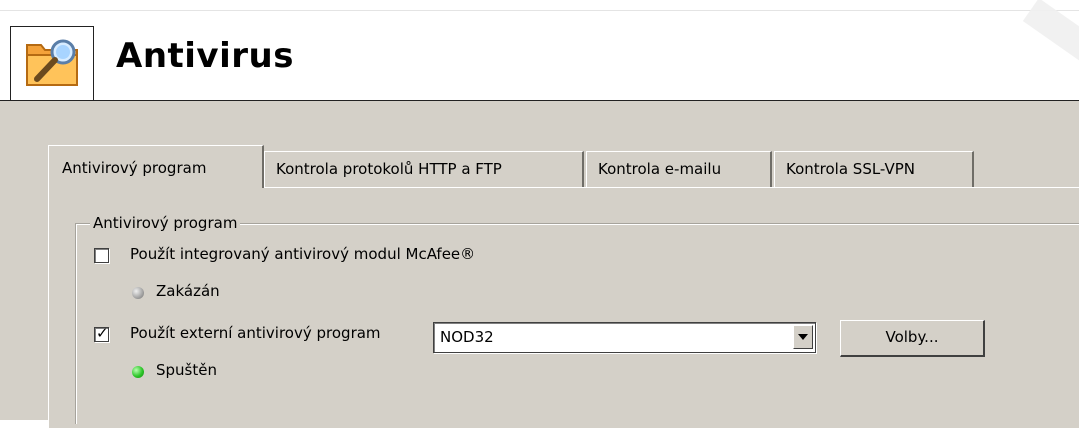 This screenshot has width=1079, height=428. Describe the element at coordinates (424, 169) in the screenshot. I see `tab-http-ftp: Kontrola protokolů HTTP a FTP` at that location.